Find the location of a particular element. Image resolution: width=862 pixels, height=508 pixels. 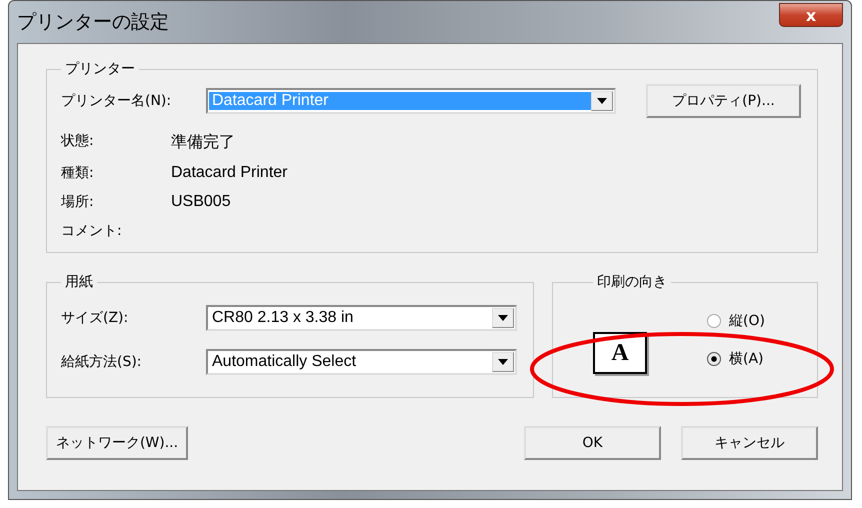

orientation-radio: 縦(O) is located at coordinates (736, 321).